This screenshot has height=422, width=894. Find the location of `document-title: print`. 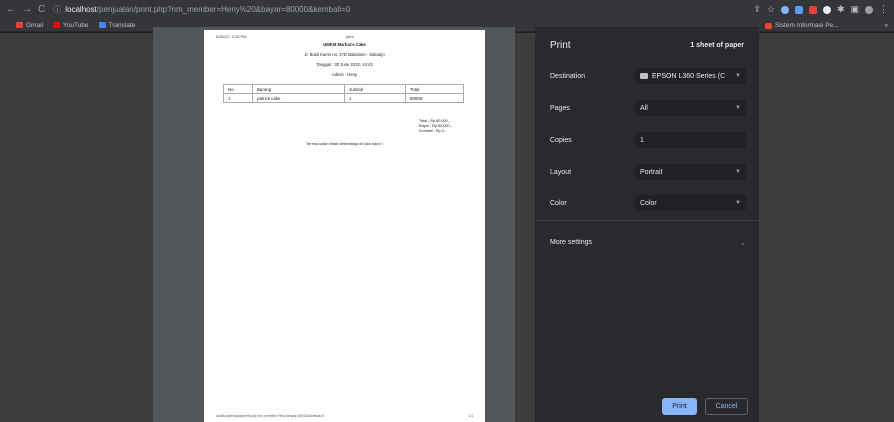

document-title: print is located at coordinates (349, 36).